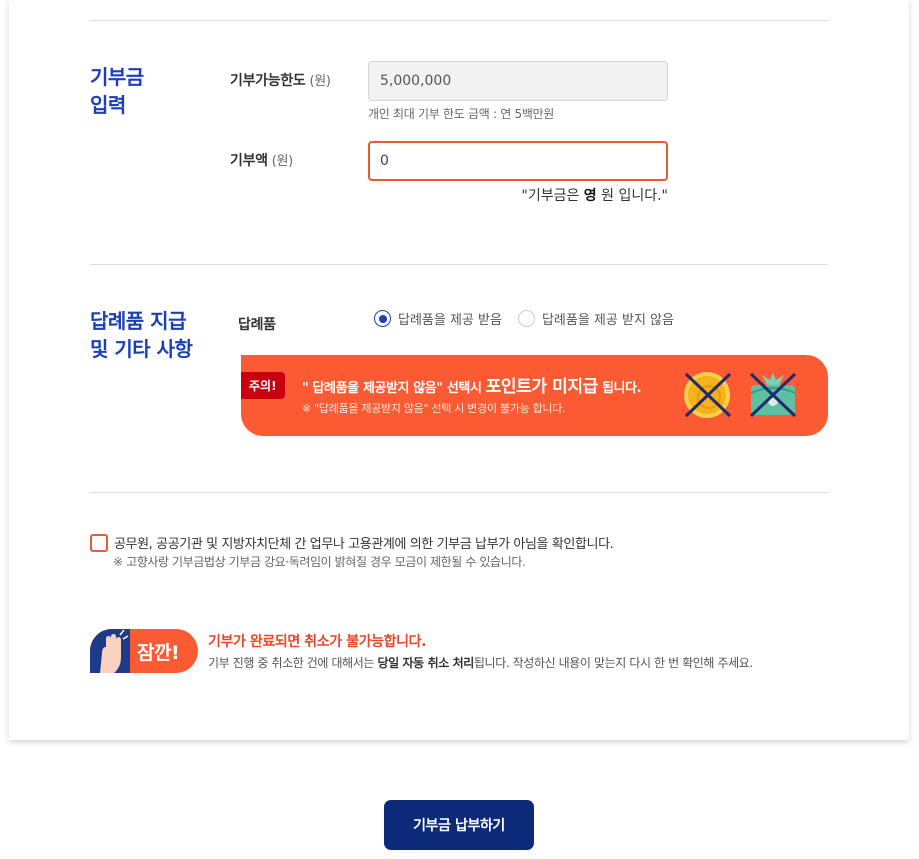  I want to click on notice-main-text: " 답례품을 제공받지 않음" 선택시 포인트가 미지급 됩니다., so click(472, 387).